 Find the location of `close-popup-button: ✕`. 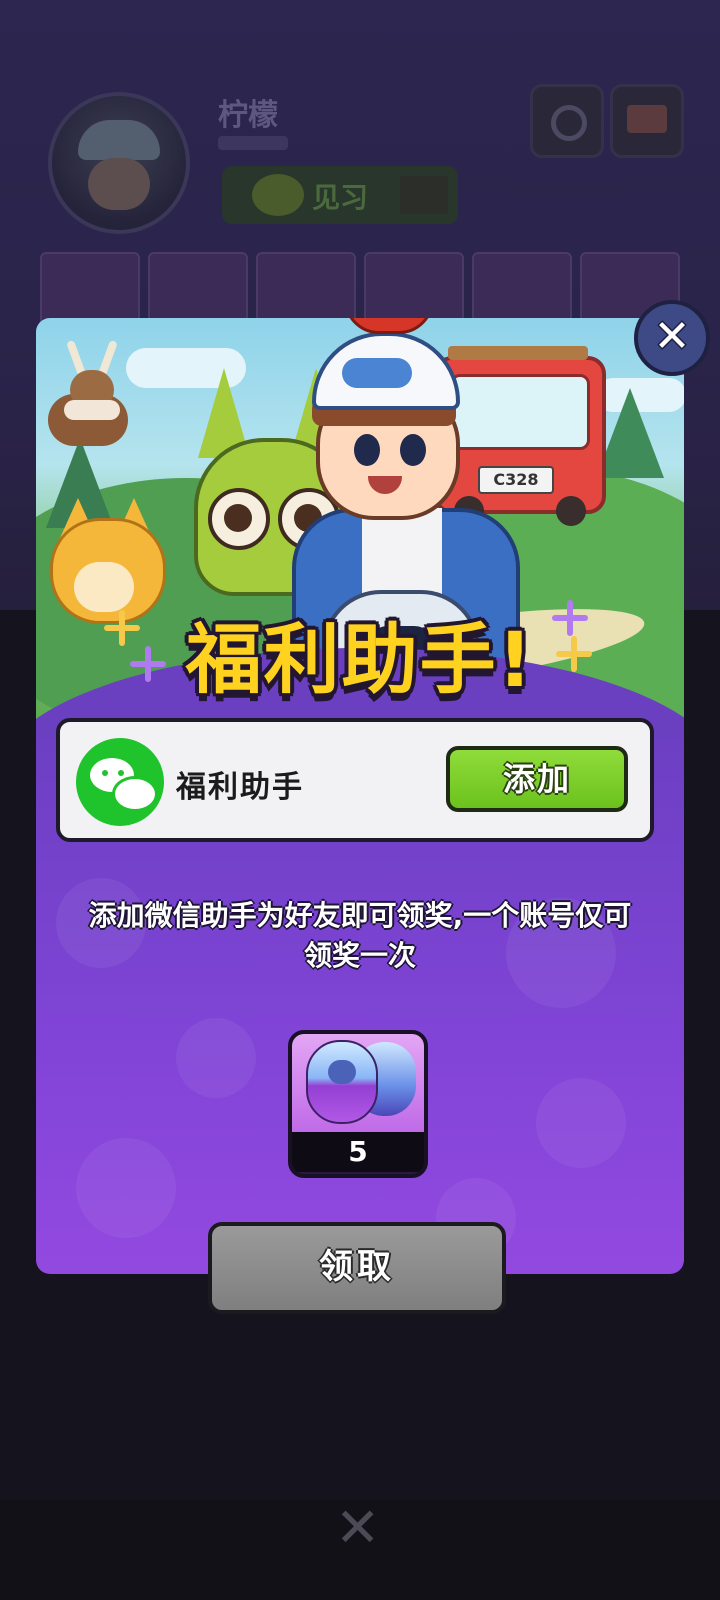

close-popup-button: ✕ is located at coordinates (672, 338).